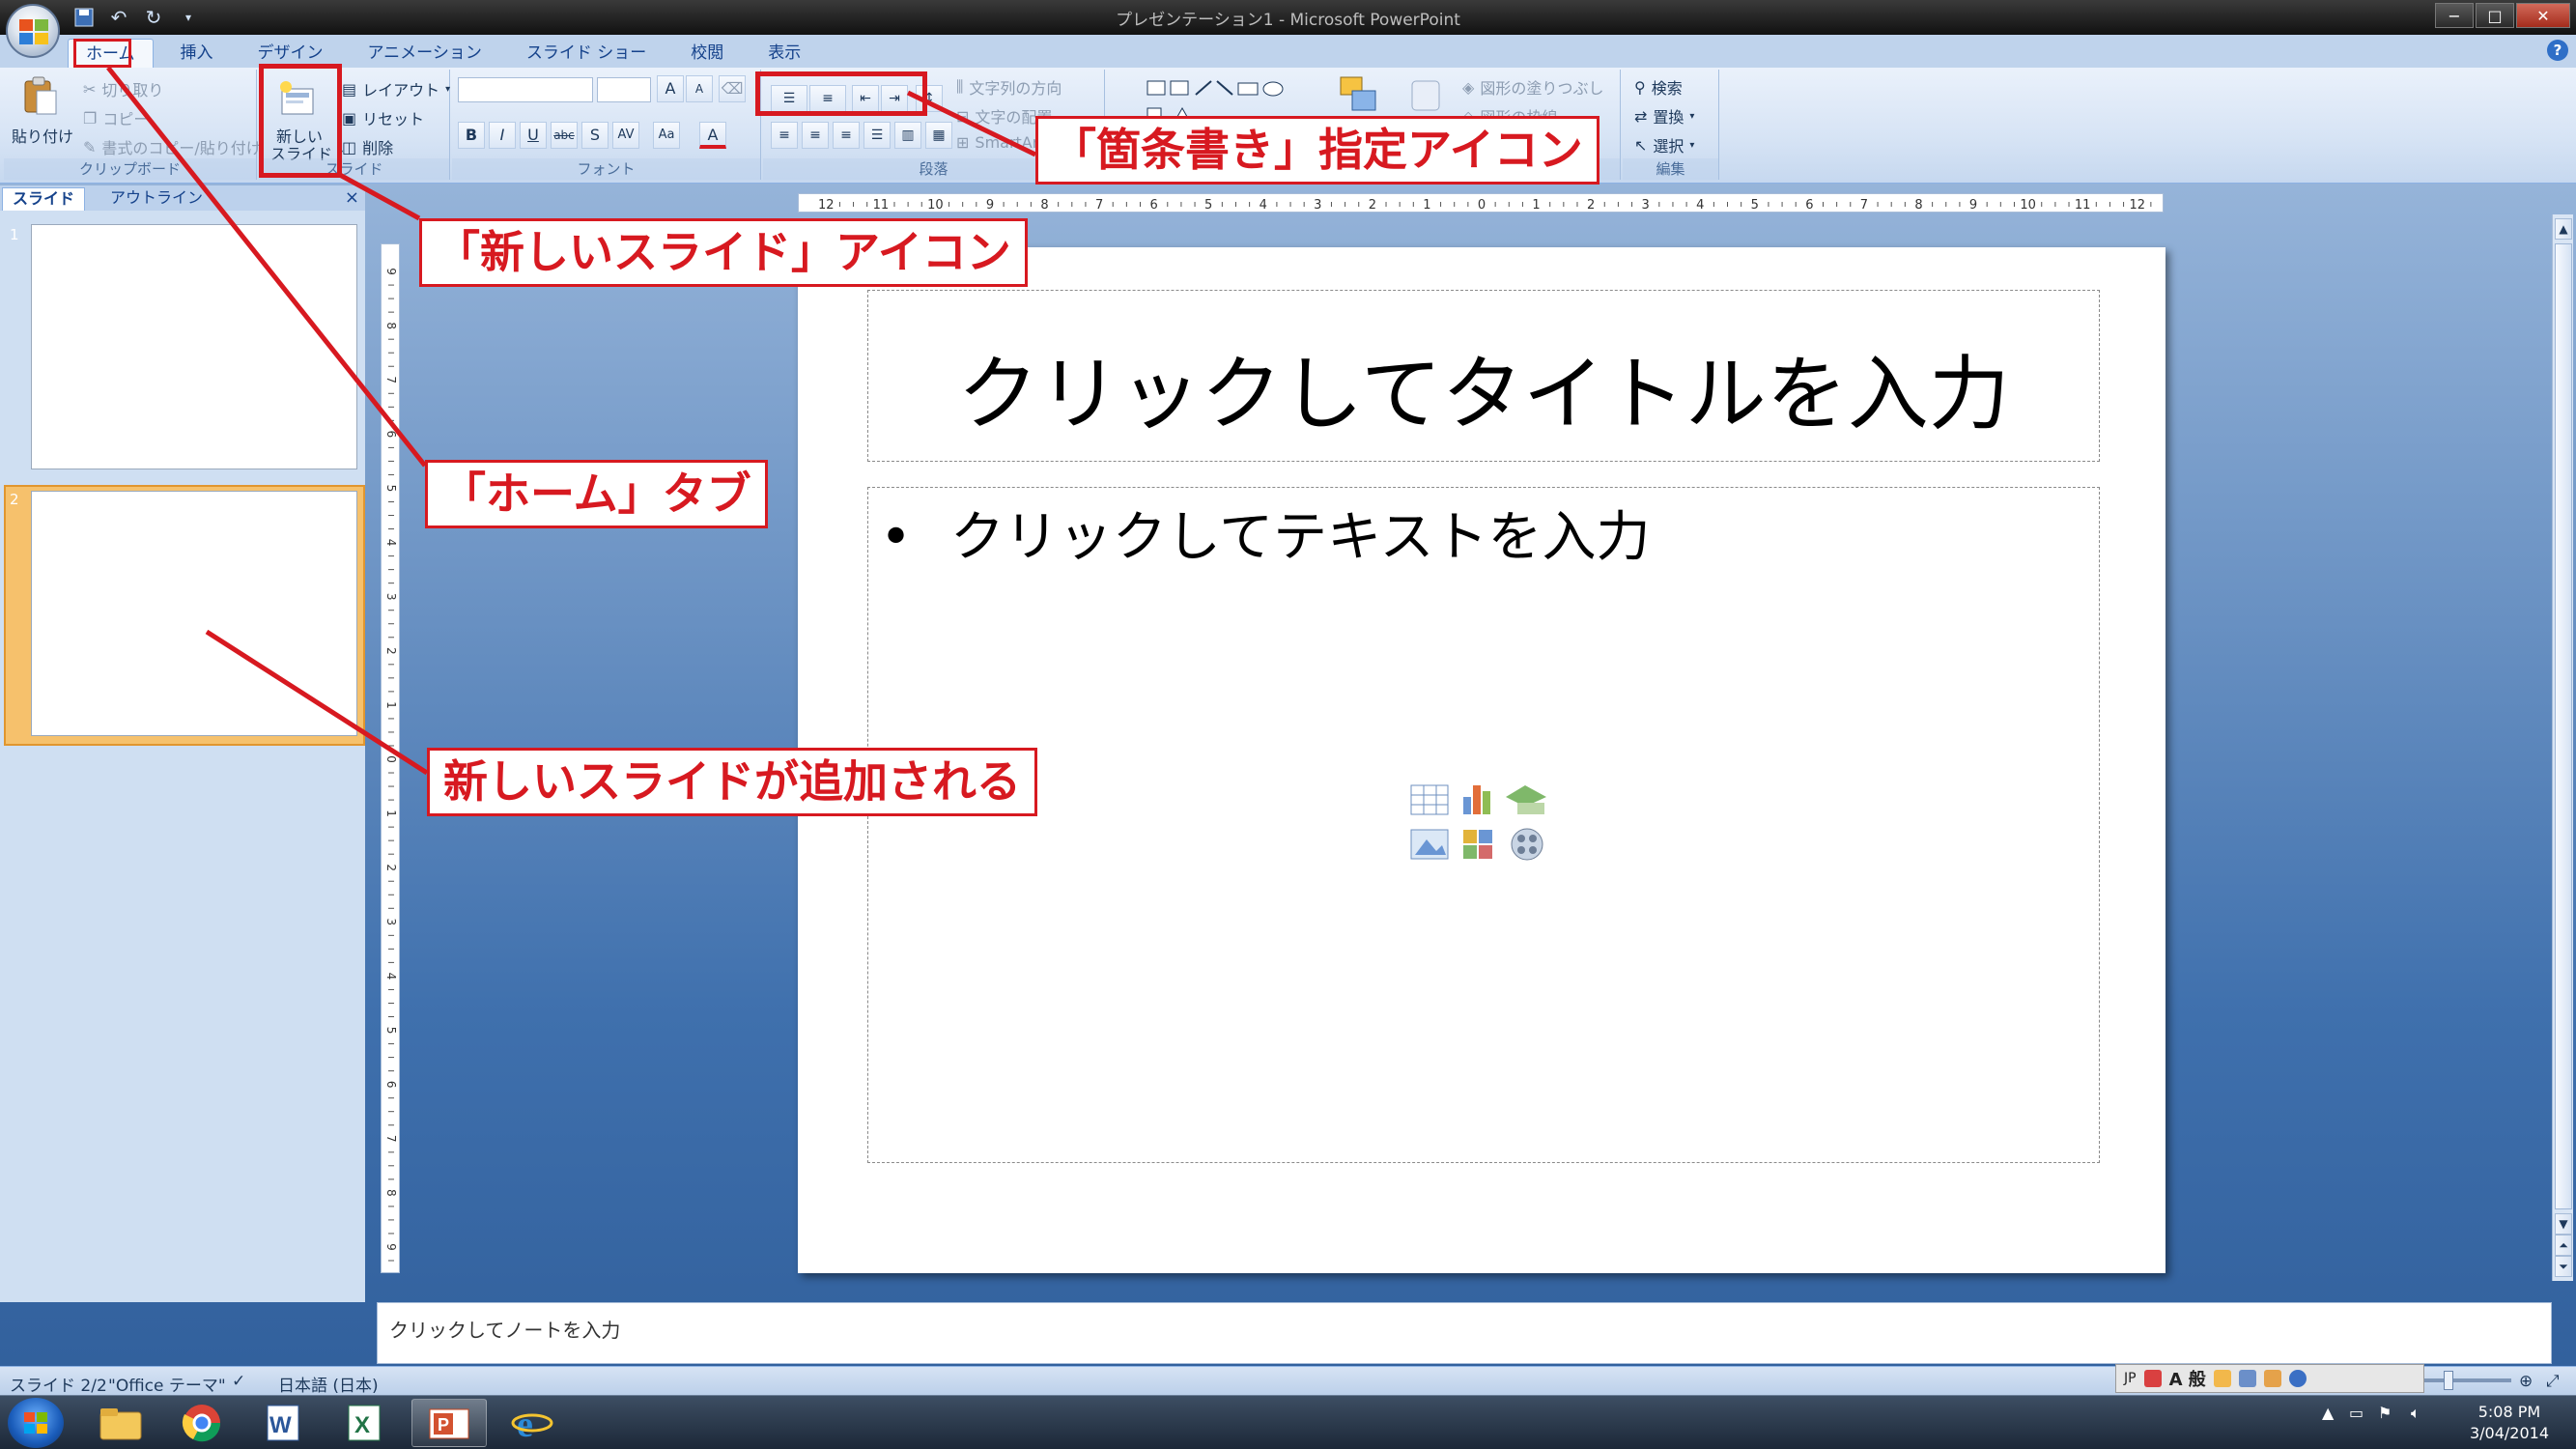 This screenshot has width=2576, height=1449. Describe the element at coordinates (2543, 15) in the screenshot. I see `close-button: ✕` at that location.